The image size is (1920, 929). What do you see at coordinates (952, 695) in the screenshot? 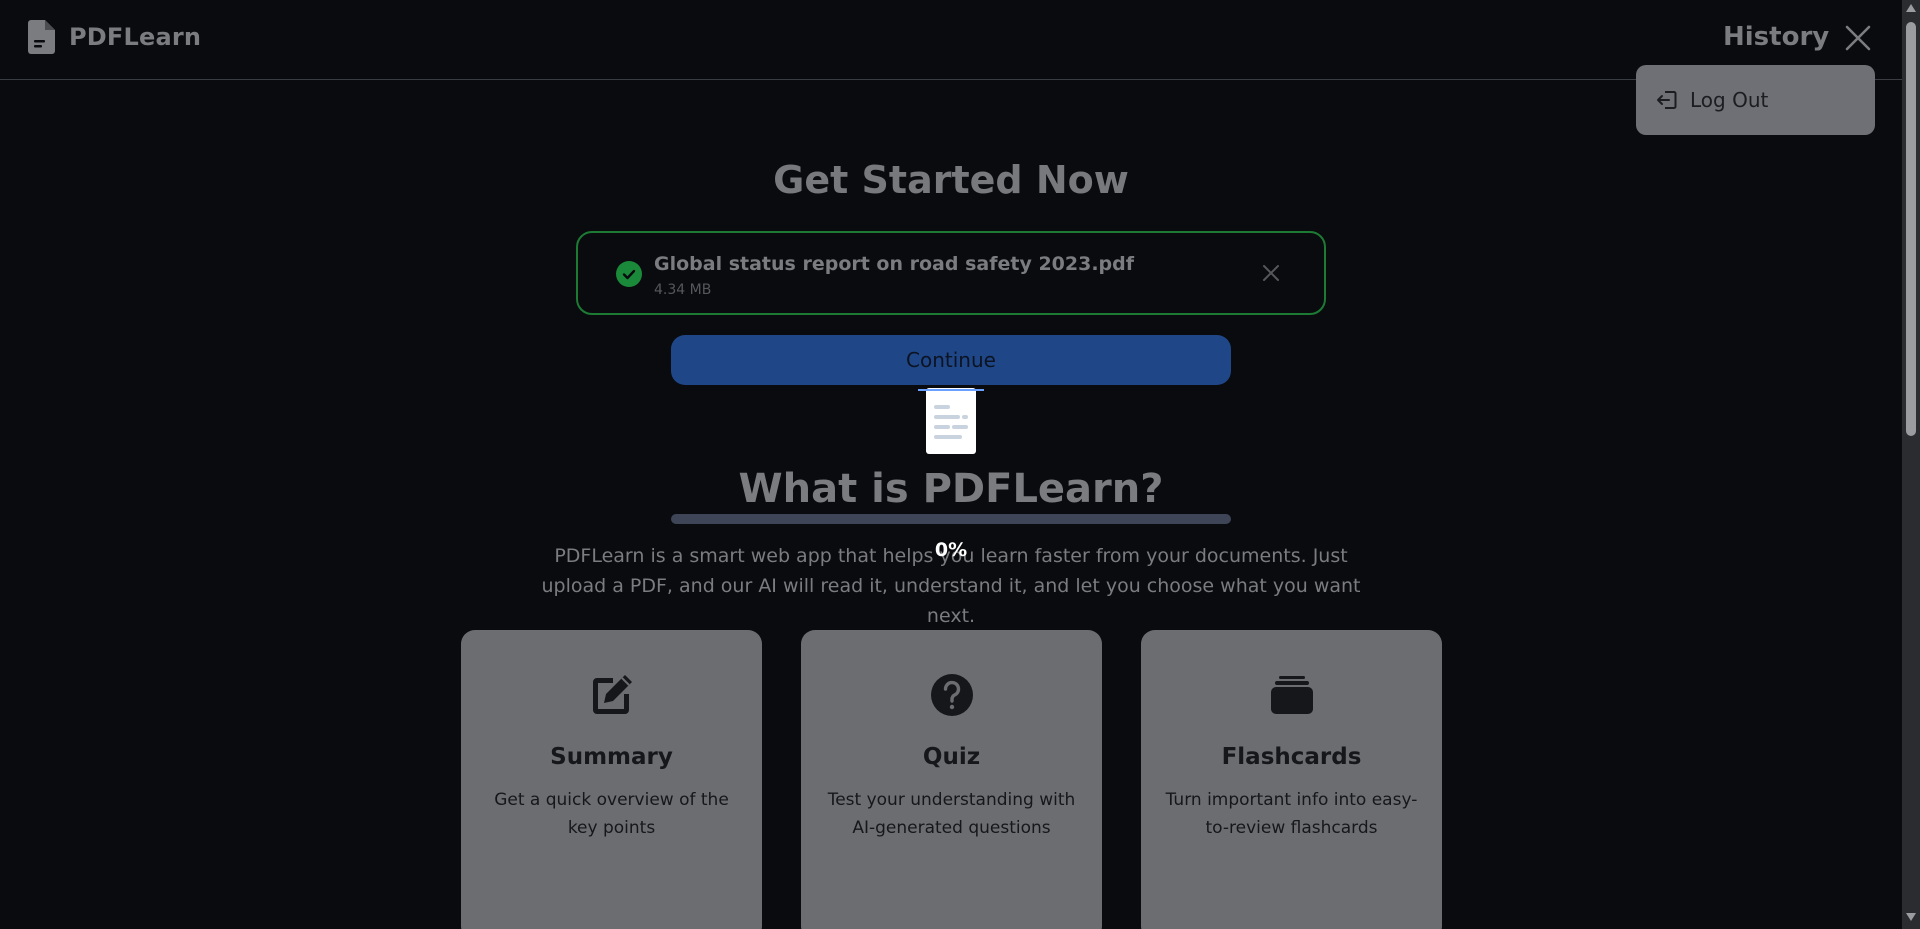
I see `question-circle-icon` at bounding box center [952, 695].